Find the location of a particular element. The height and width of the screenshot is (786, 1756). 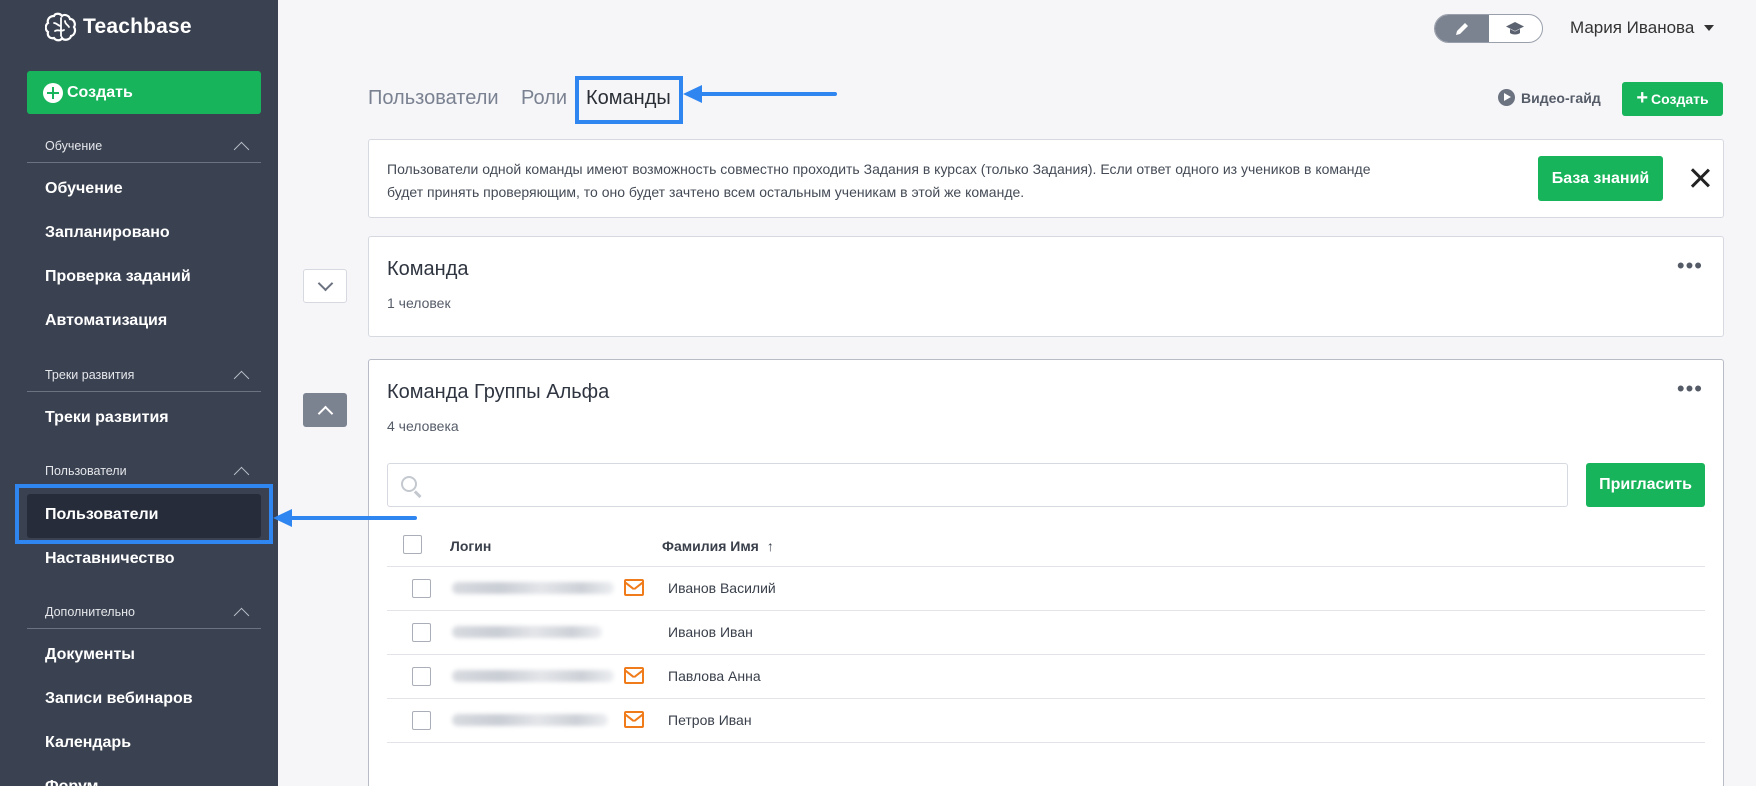

sidebar-item-tracks: Треки развития is located at coordinates (107, 418).